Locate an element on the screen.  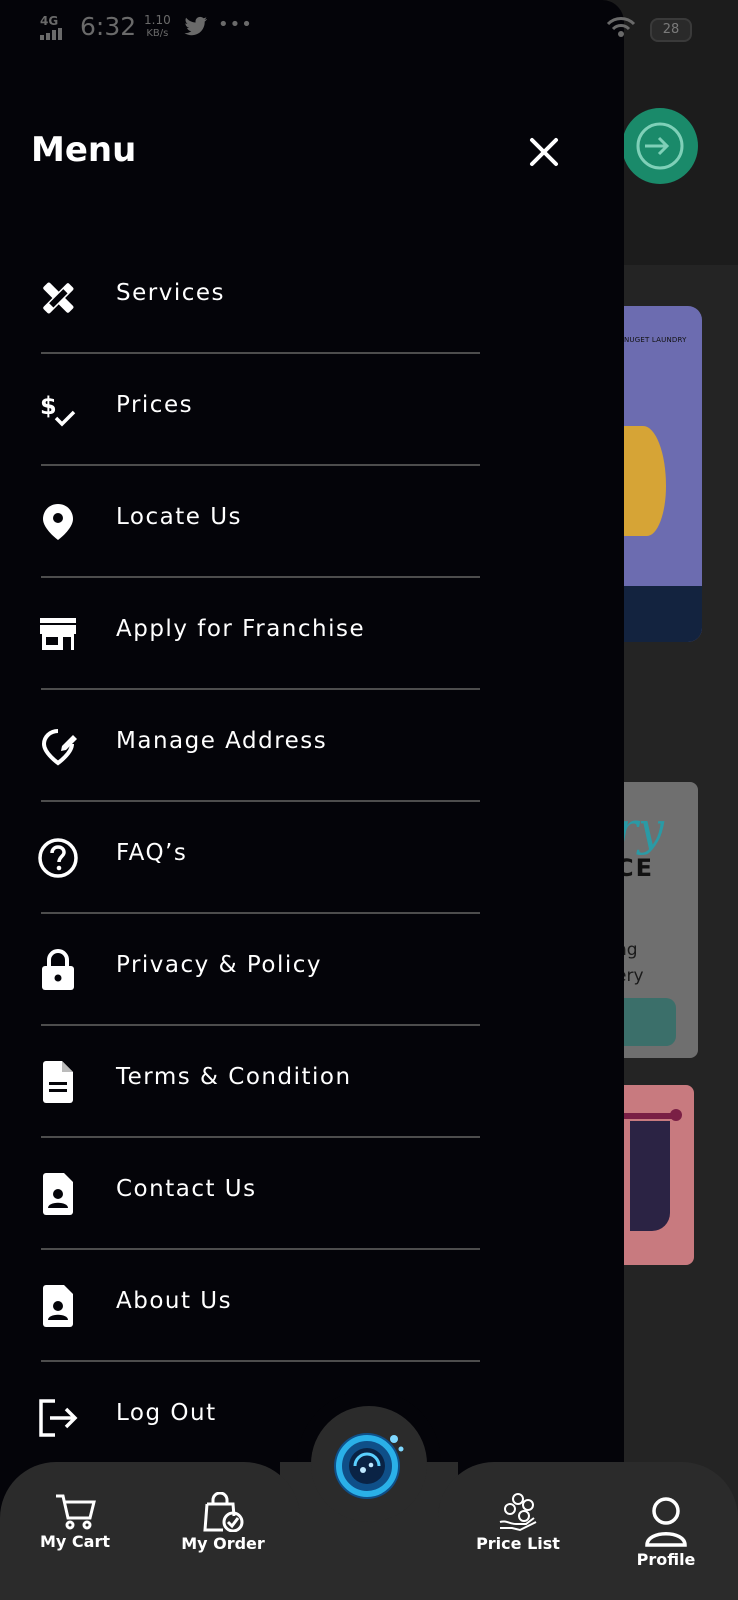
close-drawer-button is located at coordinates (544, 152).